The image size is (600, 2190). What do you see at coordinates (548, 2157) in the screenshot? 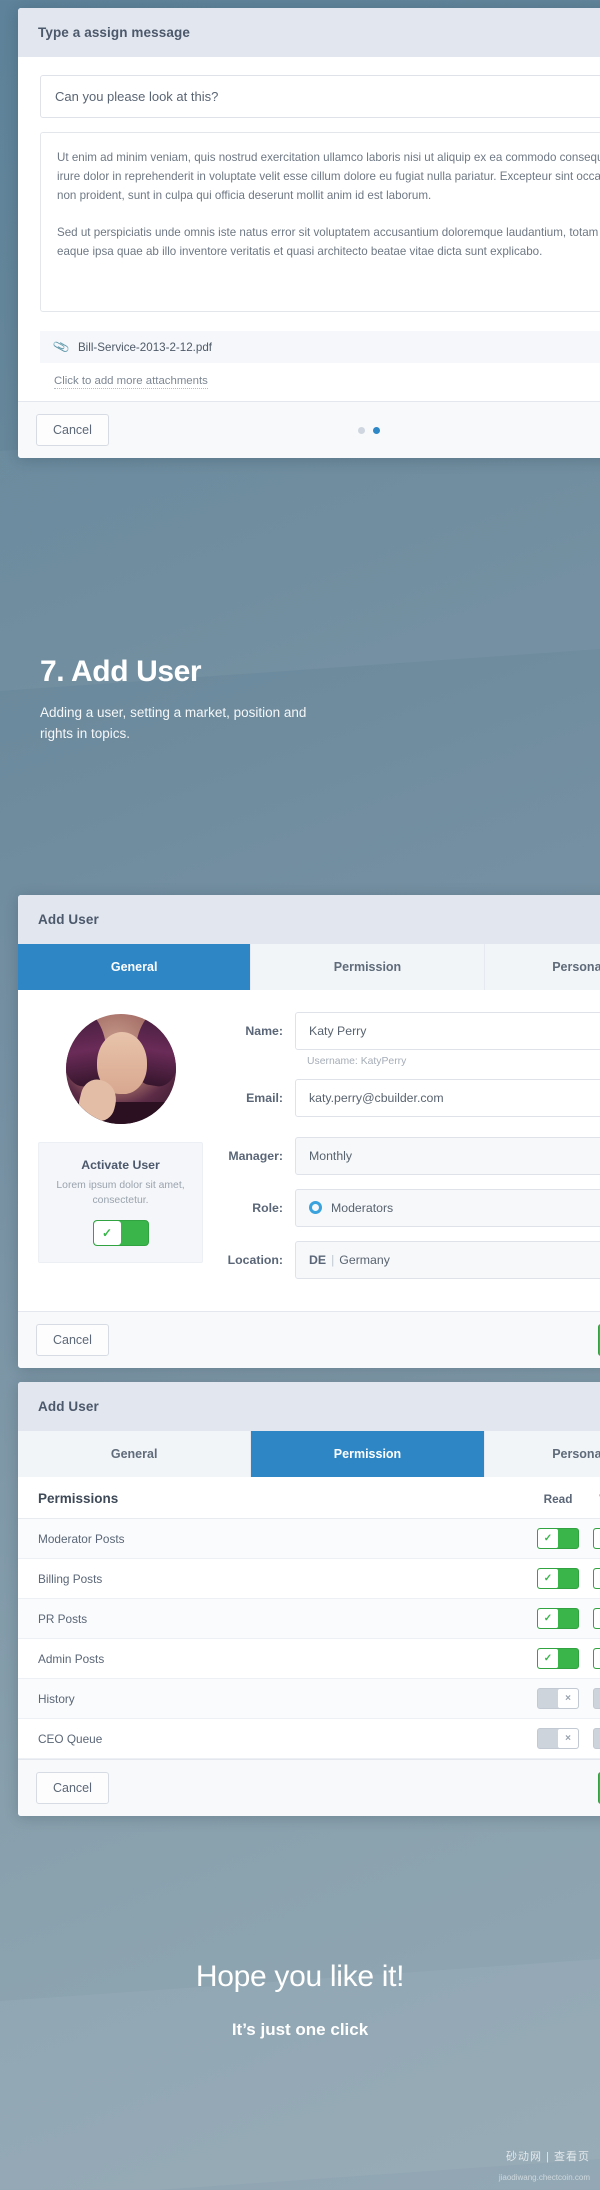
I see `watermark-line1: 砂动网 | 查看页` at bounding box center [548, 2157].